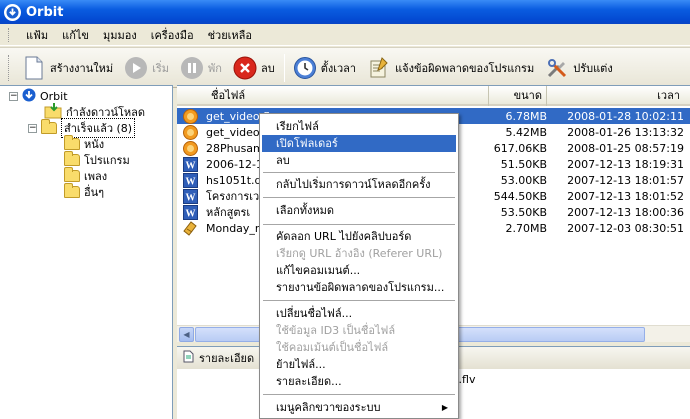 The height and width of the screenshot is (419, 690). Describe the element at coordinates (37, 35) in the screenshot. I see `menu-file: แฟ้ม` at that location.